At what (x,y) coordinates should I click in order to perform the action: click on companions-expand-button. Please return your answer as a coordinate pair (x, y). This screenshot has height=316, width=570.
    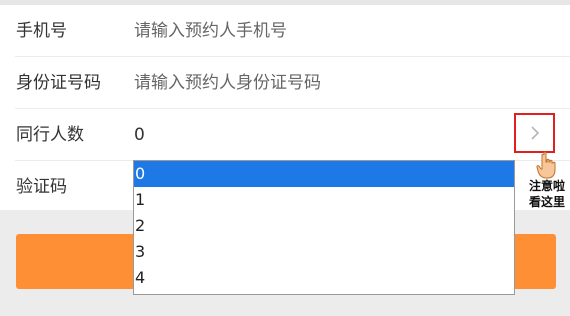
    Looking at the image, I should click on (534, 133).